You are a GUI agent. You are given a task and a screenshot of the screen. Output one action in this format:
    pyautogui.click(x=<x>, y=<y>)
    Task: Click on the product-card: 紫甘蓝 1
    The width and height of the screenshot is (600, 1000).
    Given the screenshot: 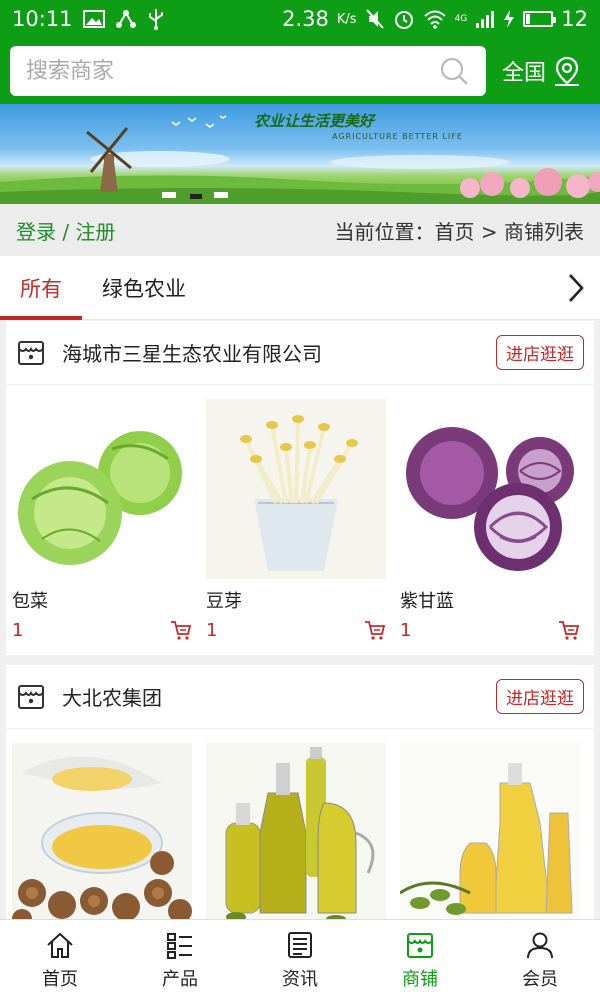 What is the action you would take?
    pyautogui.click(x=490, y=520)
    